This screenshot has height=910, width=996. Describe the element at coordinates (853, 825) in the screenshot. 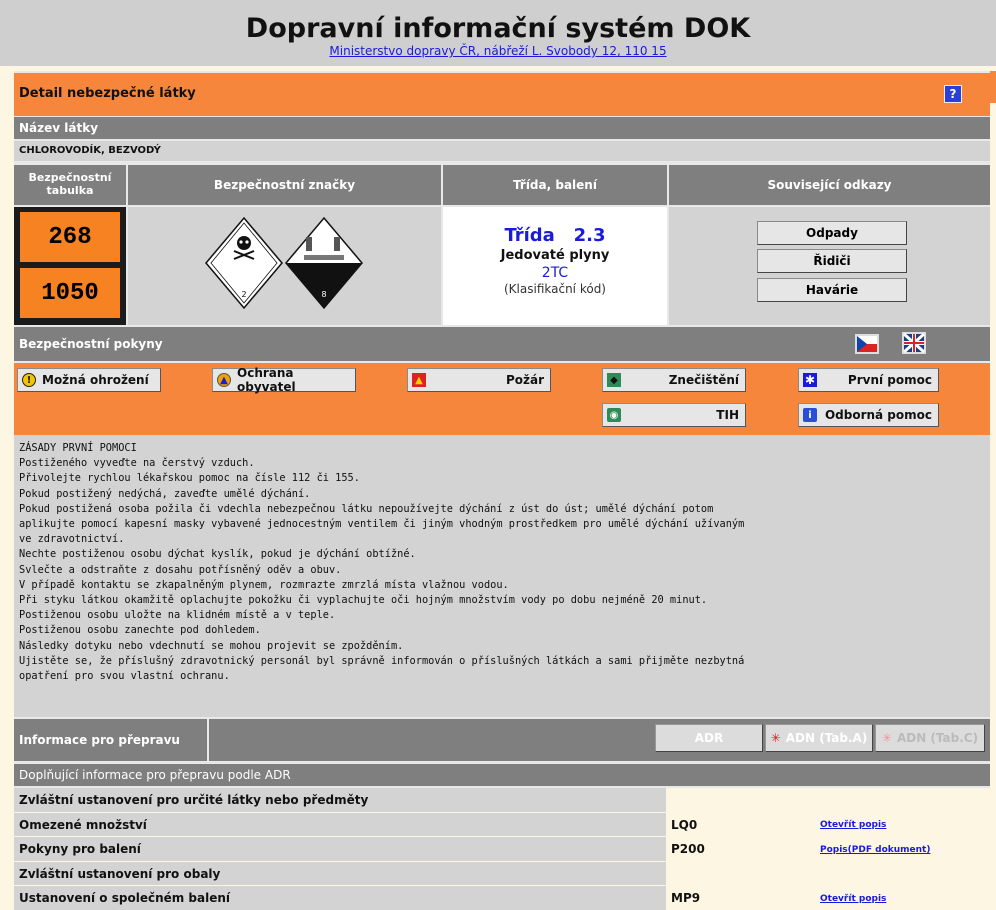

I see `adr-row-link: Otevřít popis` at that location.